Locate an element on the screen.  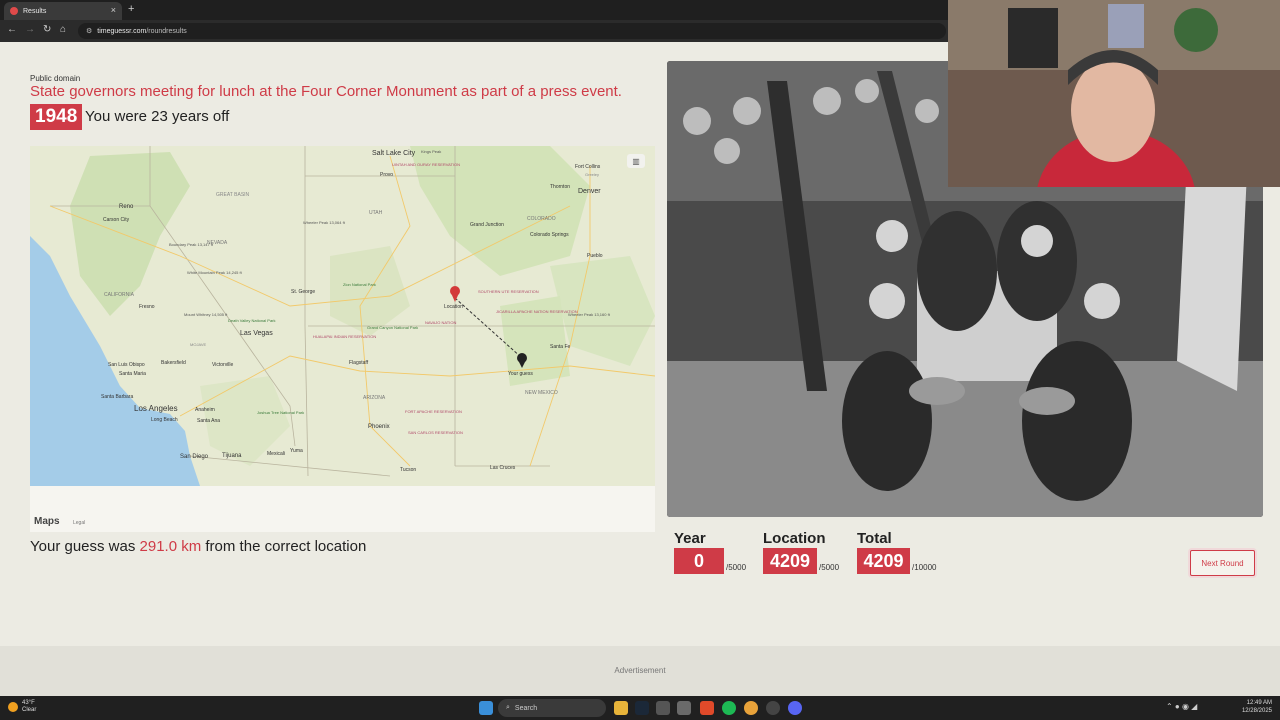
svg-text: GREAT BASIN is located at coordinates (233, 195).